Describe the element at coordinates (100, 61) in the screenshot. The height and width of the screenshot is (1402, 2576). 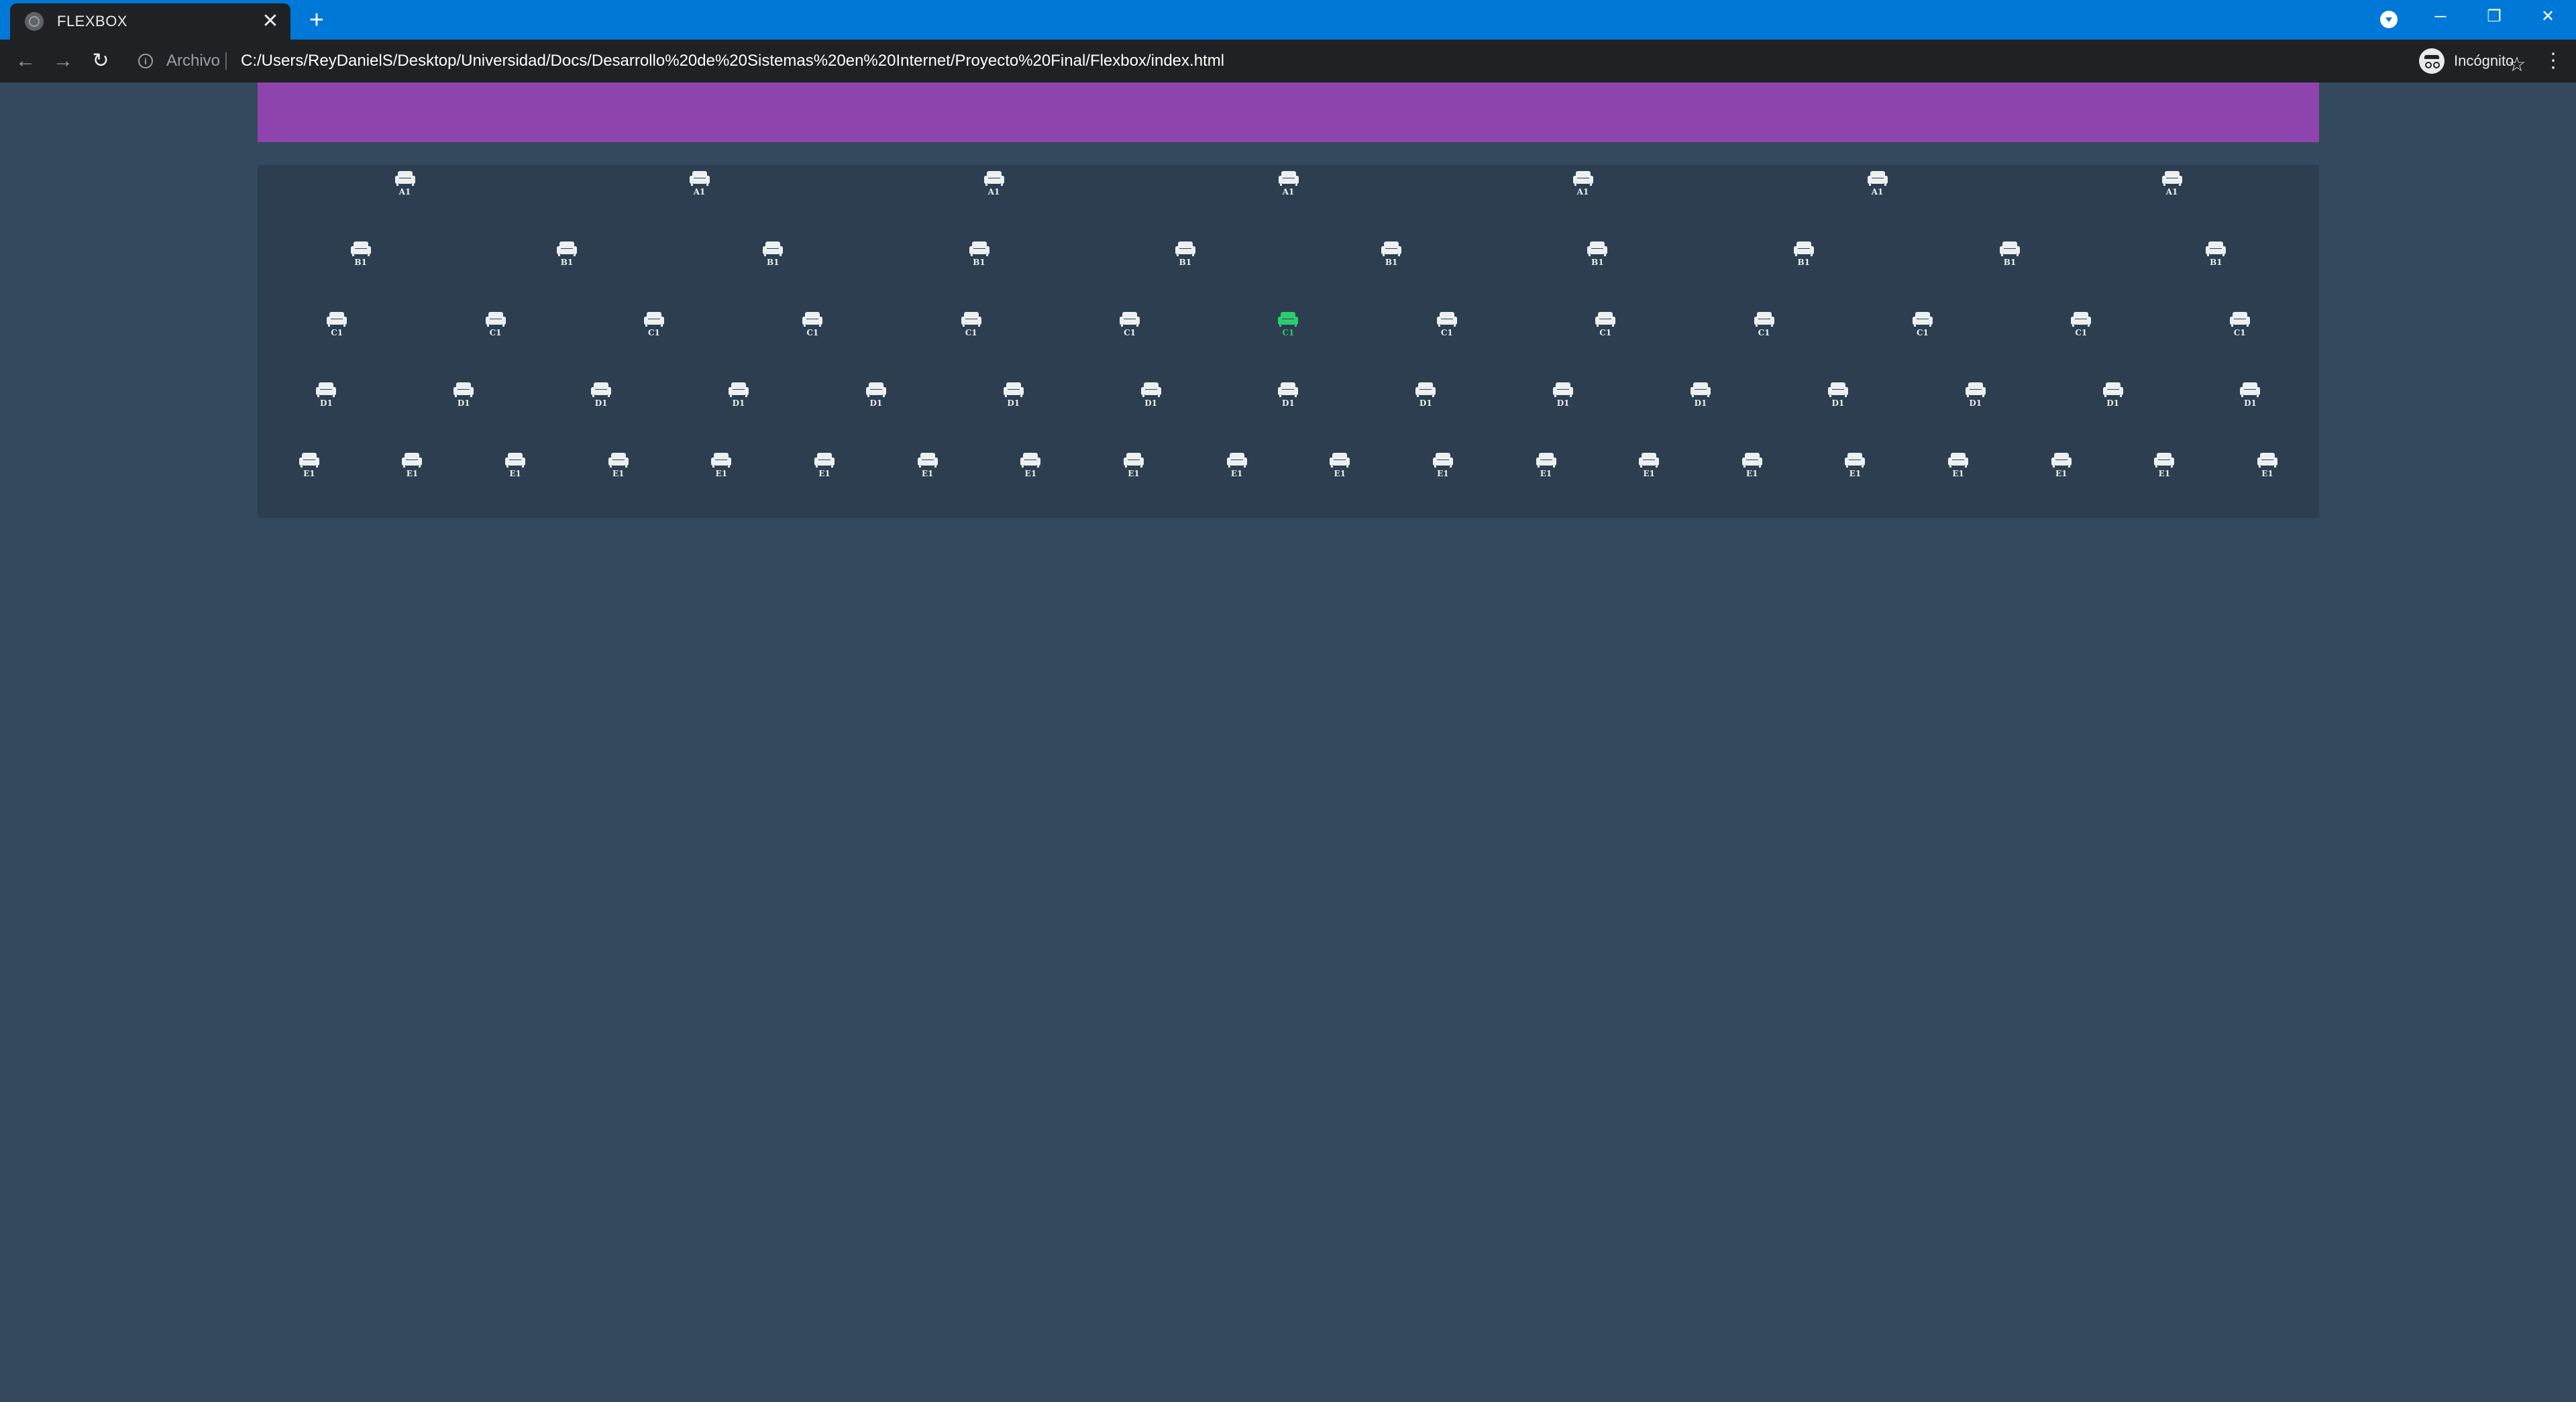
I see `reload-button: ↻` at that location.